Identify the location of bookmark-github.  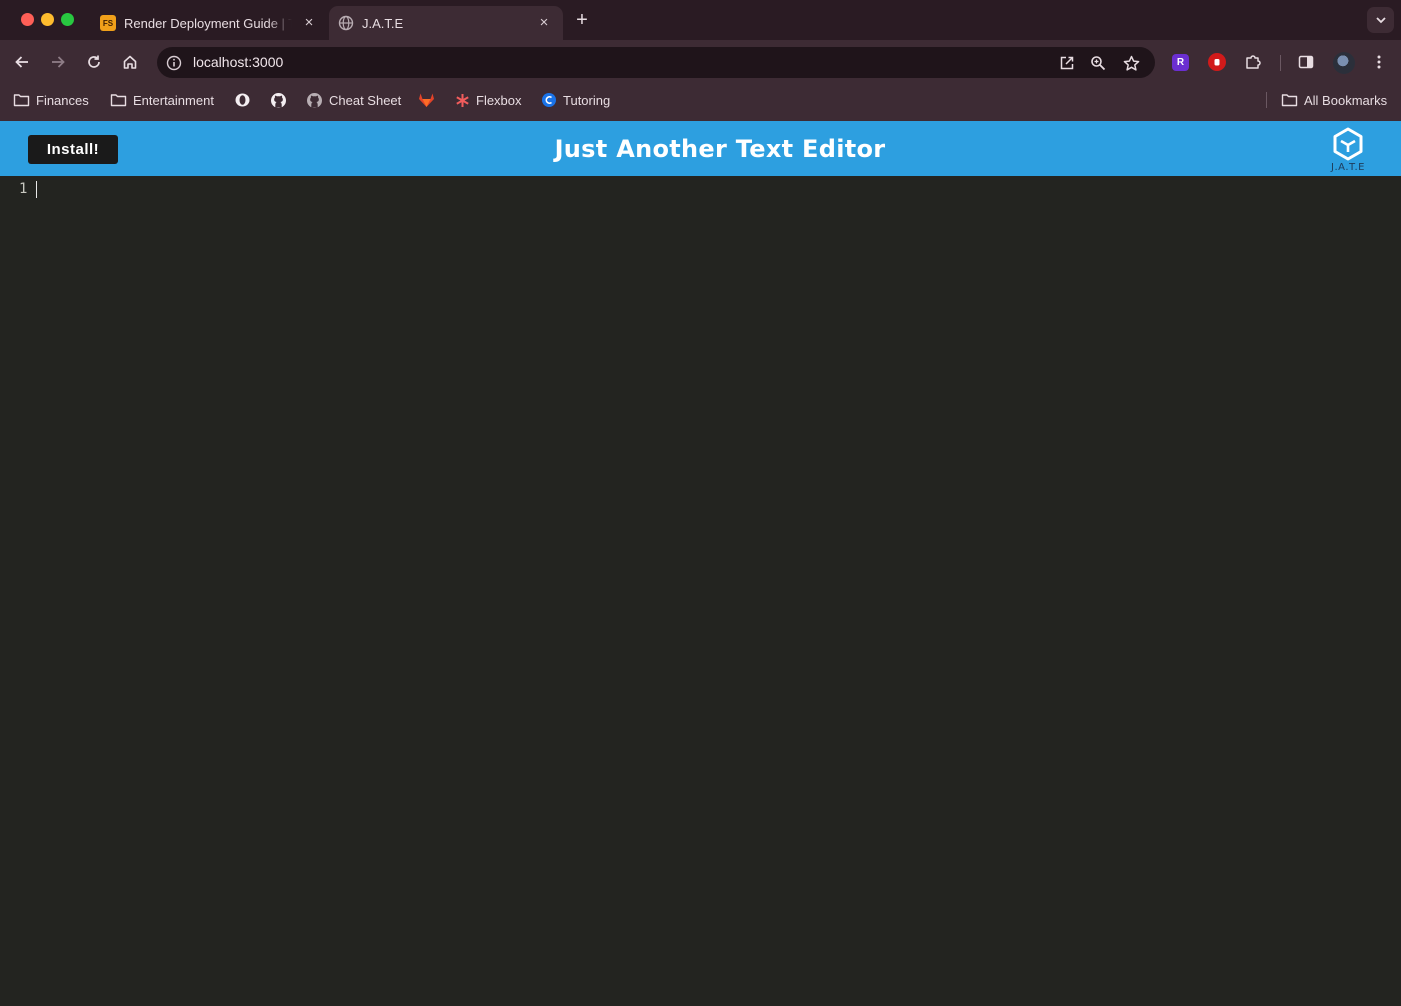
(281, 100).